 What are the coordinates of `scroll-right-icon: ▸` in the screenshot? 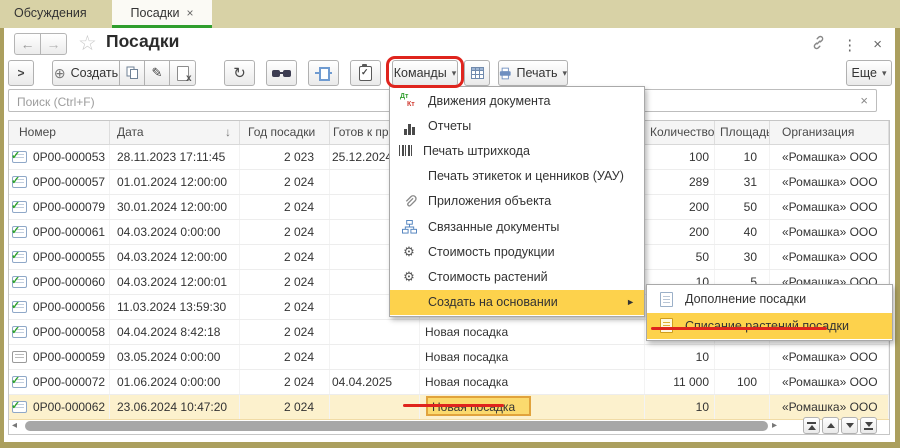 It's located at (774, 425).